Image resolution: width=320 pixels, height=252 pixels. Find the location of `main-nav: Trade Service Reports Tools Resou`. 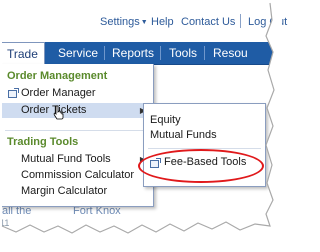

main-nav: Trade Service Reports Tools Resou is located at coordinates (141, 54).